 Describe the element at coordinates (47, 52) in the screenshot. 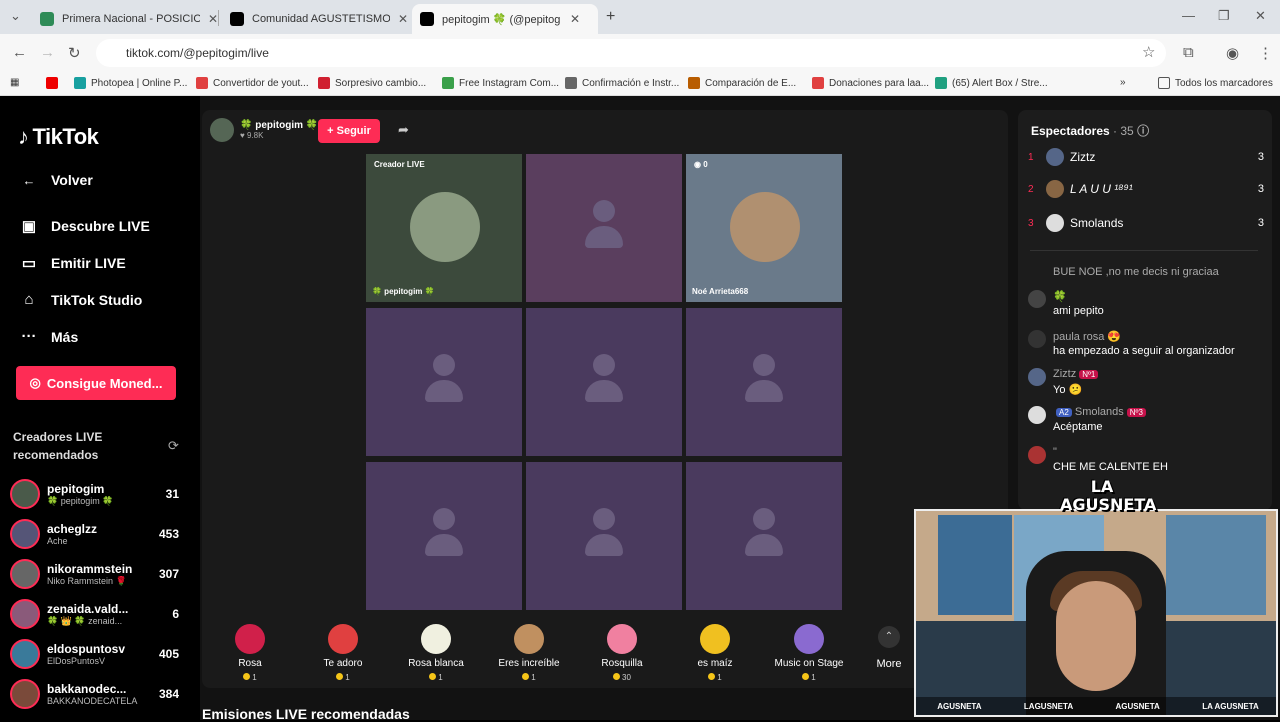

I see `forward-icon: →` at that location.